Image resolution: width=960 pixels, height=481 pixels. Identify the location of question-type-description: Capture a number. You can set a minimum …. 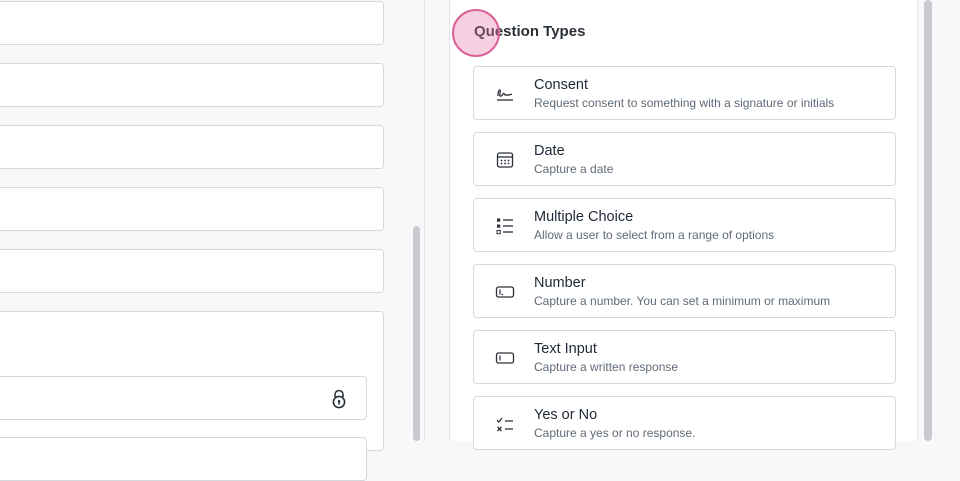
(682, 301).